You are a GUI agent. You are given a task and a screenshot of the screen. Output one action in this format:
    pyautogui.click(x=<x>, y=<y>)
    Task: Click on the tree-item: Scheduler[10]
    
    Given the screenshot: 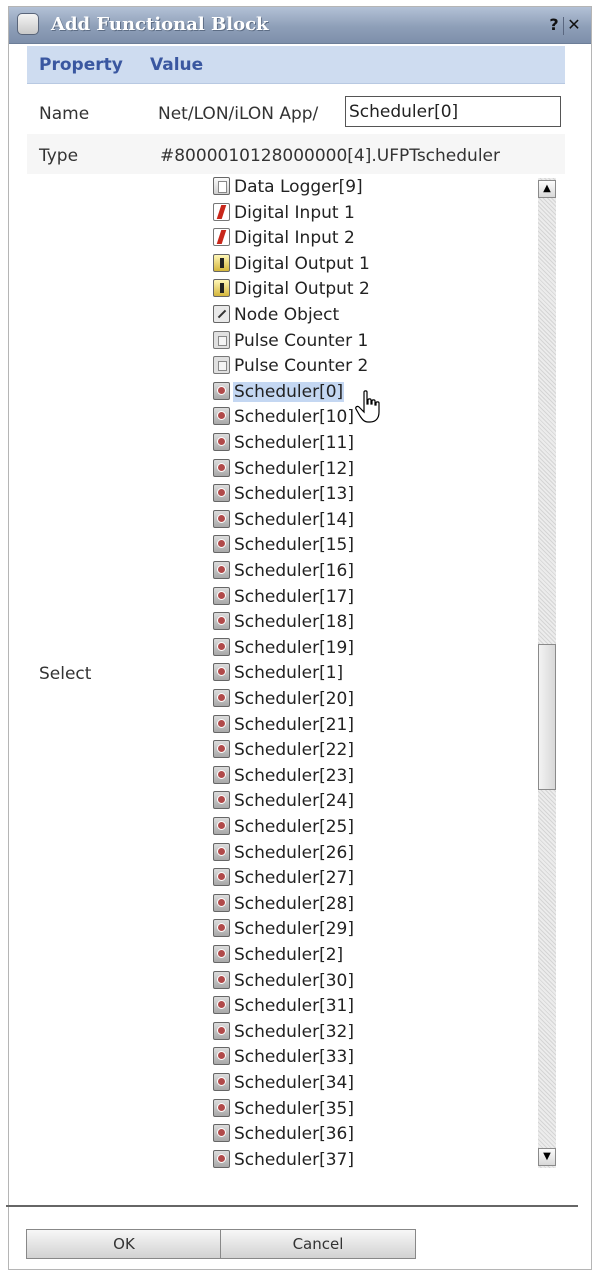 What is the action you would take?
    pyautogui.click(x=284, y=417)
    